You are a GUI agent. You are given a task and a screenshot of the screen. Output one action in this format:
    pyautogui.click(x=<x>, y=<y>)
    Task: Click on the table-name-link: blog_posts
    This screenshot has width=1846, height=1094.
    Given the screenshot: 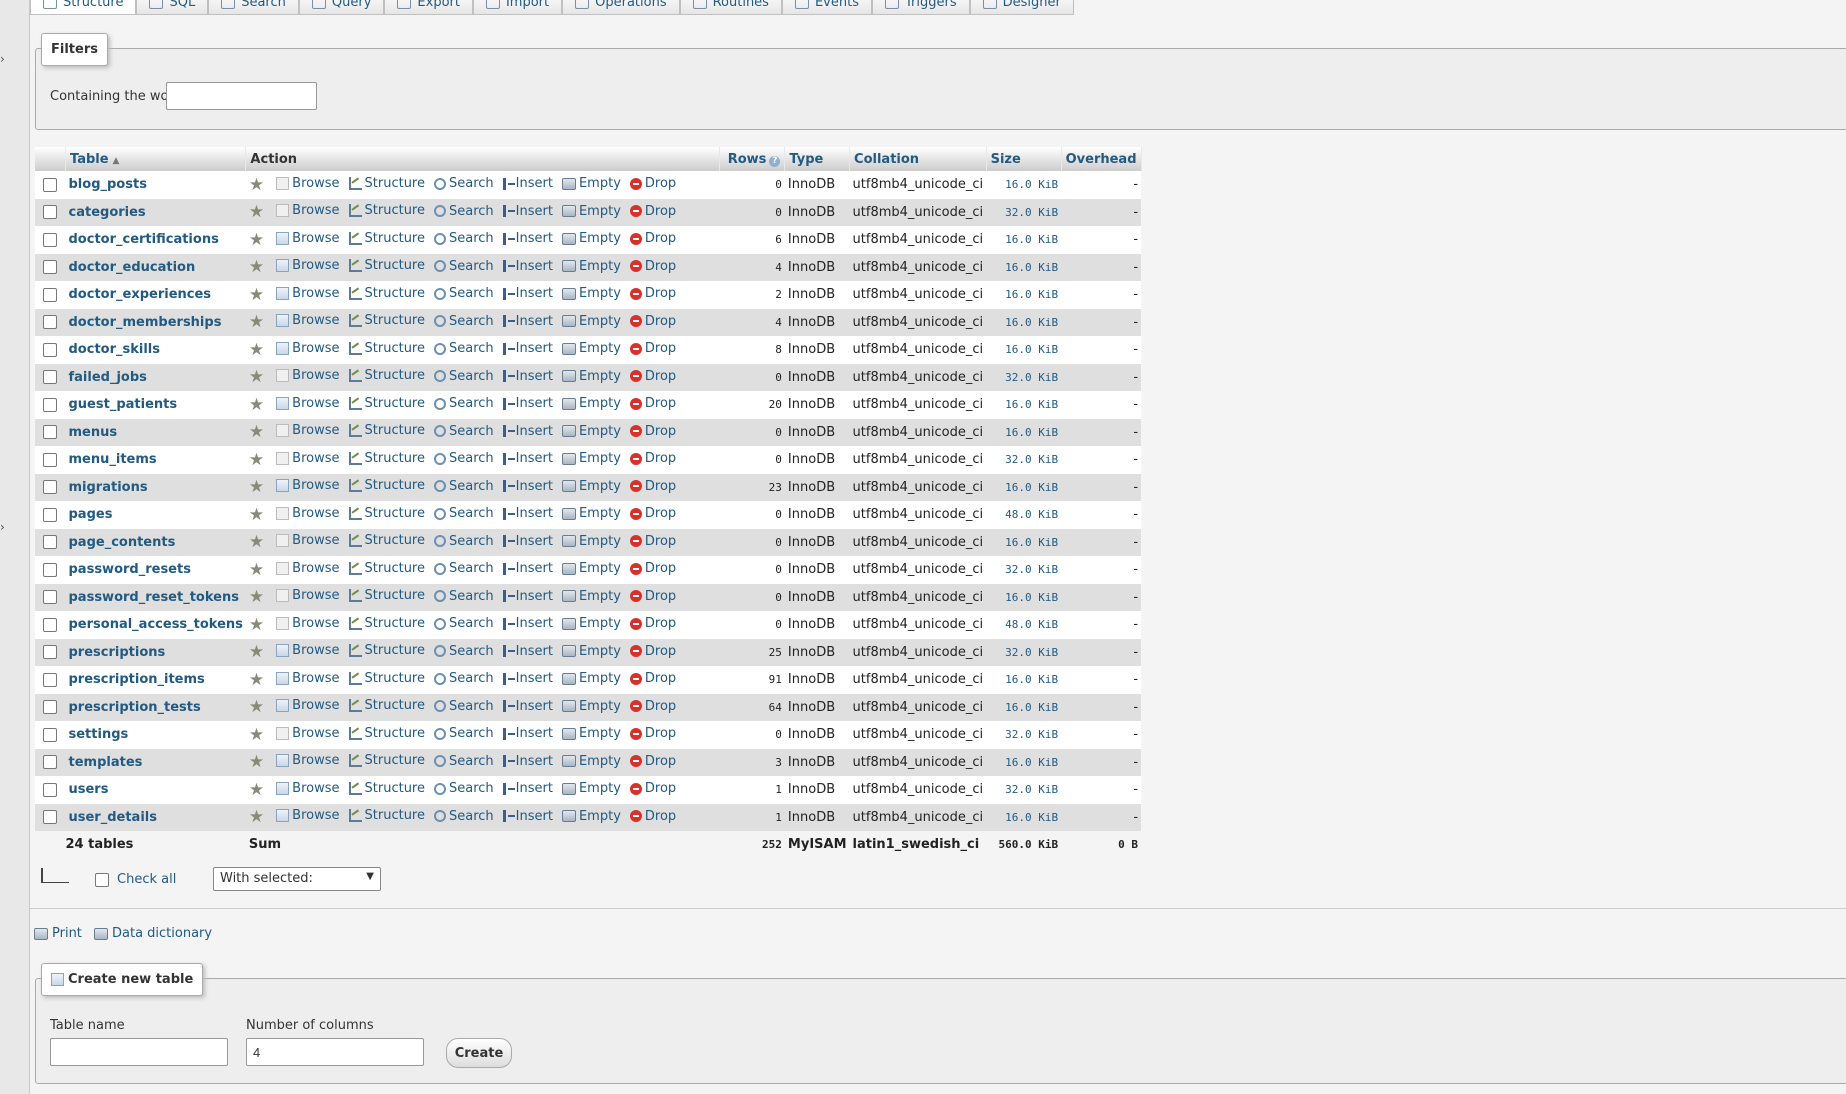 What is the action you would take?
    pyautogui.click(x=155, y=185)
    